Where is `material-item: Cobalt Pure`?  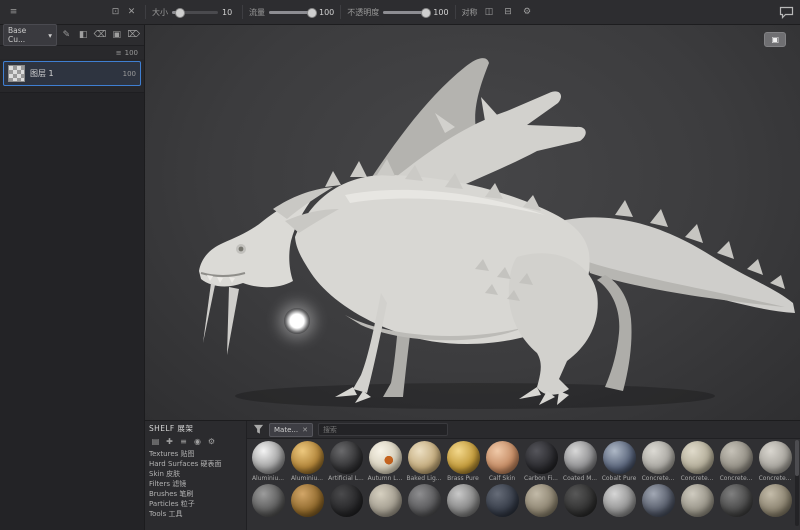
material-item: Cobalt Pure is located at coordinates (619, 461).